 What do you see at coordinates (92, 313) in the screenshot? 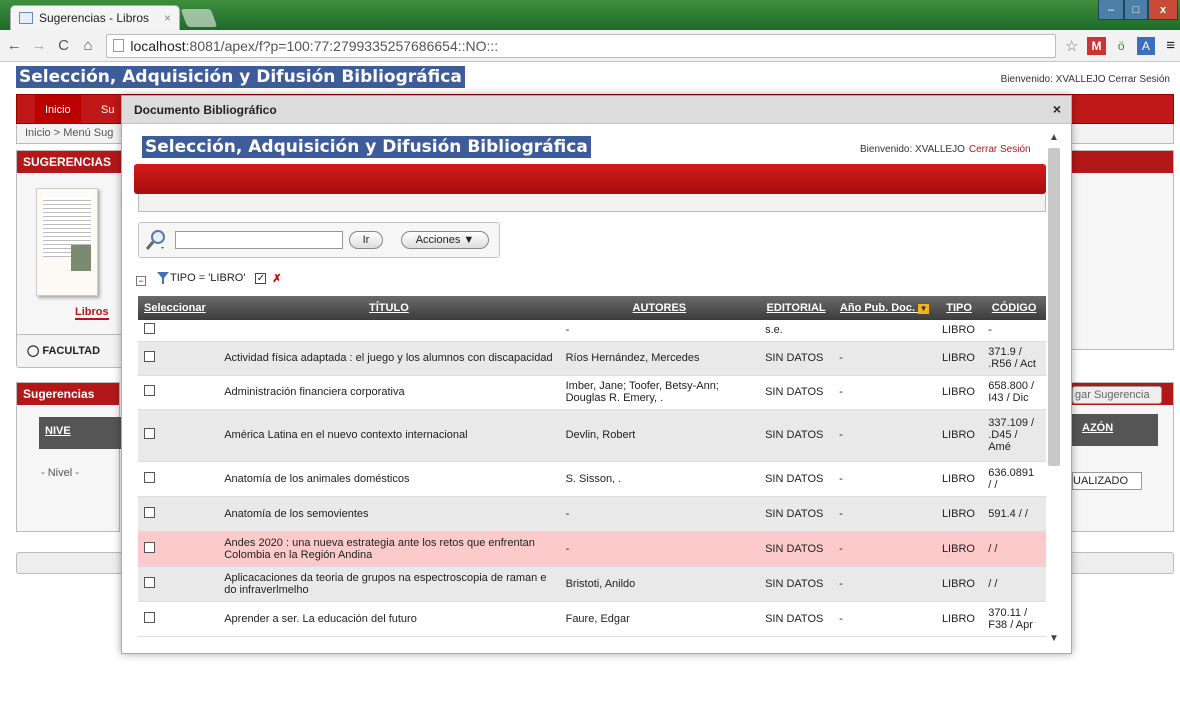
I see `libros-link: Libros` at bounding box center [92, 313].